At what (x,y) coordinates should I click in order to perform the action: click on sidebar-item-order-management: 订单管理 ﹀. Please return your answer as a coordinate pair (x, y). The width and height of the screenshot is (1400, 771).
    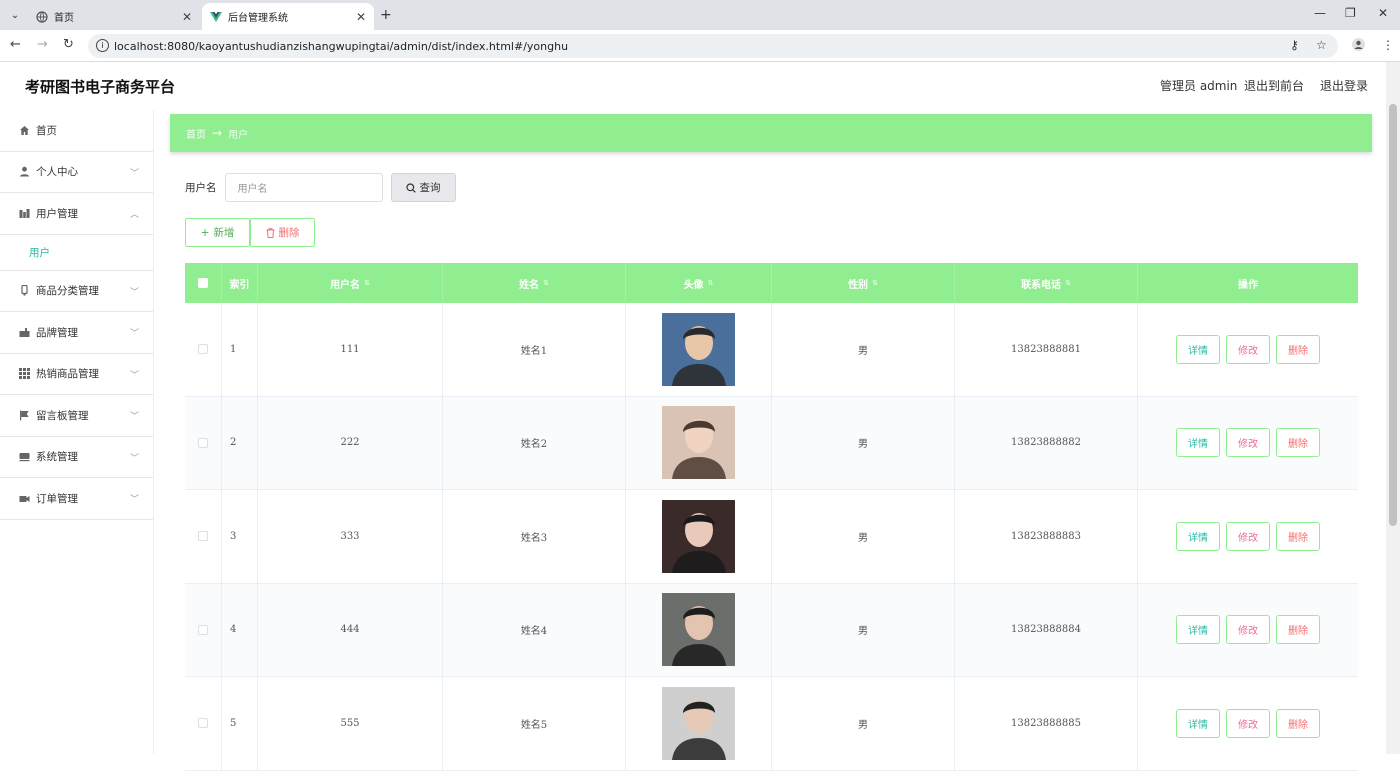
    Looking at the image, I should click on (76, 499).